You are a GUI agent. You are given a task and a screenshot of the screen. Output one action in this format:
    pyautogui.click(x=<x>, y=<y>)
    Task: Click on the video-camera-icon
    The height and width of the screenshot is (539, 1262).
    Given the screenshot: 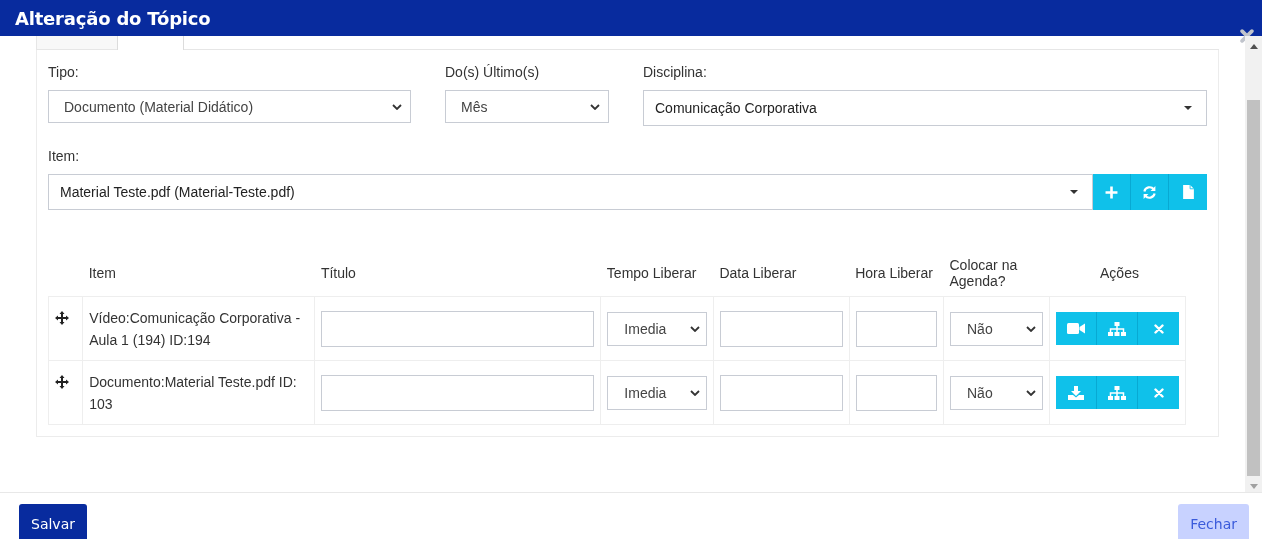 What is the action you would take?
    pyautogui.click(x=1076, y=328)
    